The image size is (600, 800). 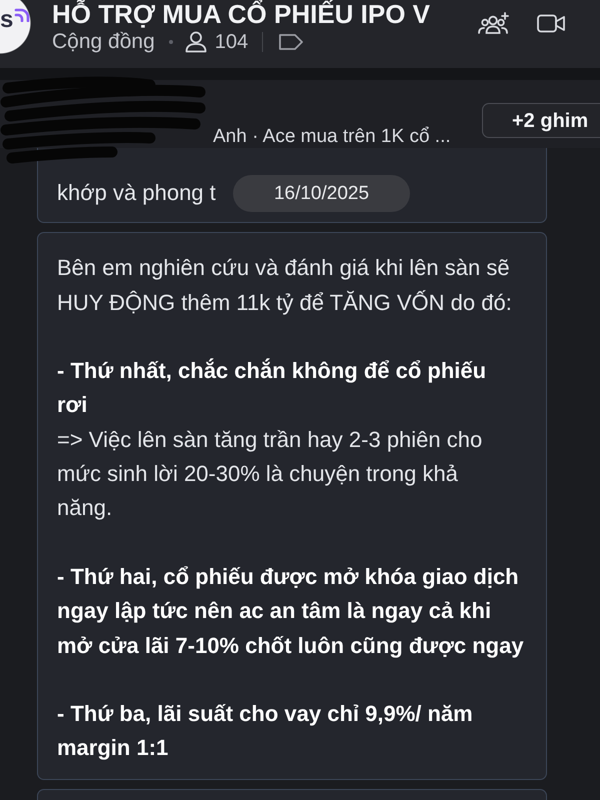 What do you see at coordinates (103, 42) in the screenshot?
I see `community-label: Cộng đồng` at bounding box center [103, 42].